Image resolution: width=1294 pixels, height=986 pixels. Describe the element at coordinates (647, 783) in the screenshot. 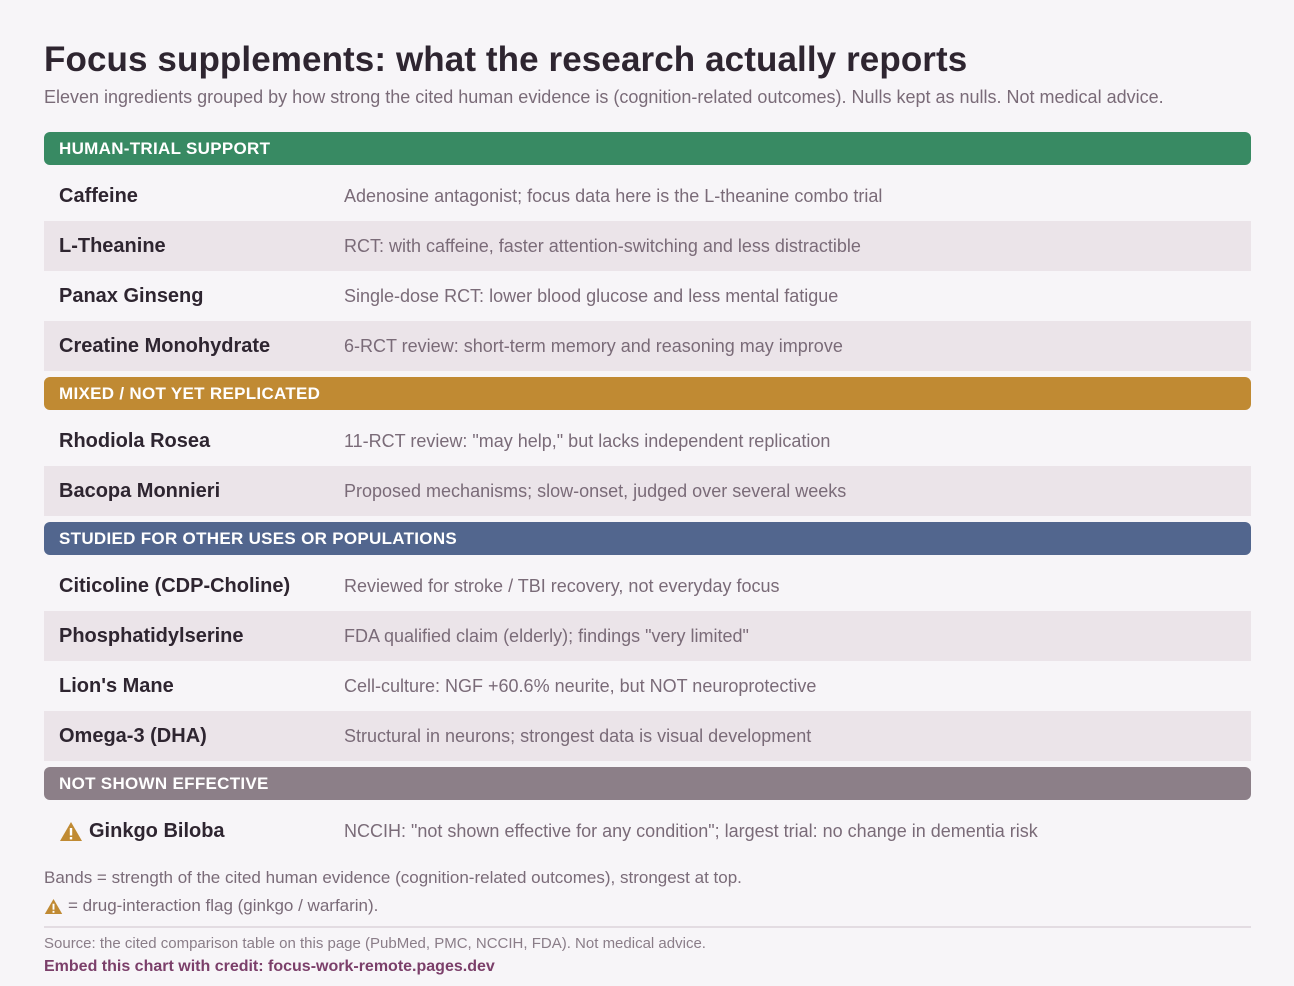

I see `band-header: NOT SHOWN EFFECTIVE` at that location.